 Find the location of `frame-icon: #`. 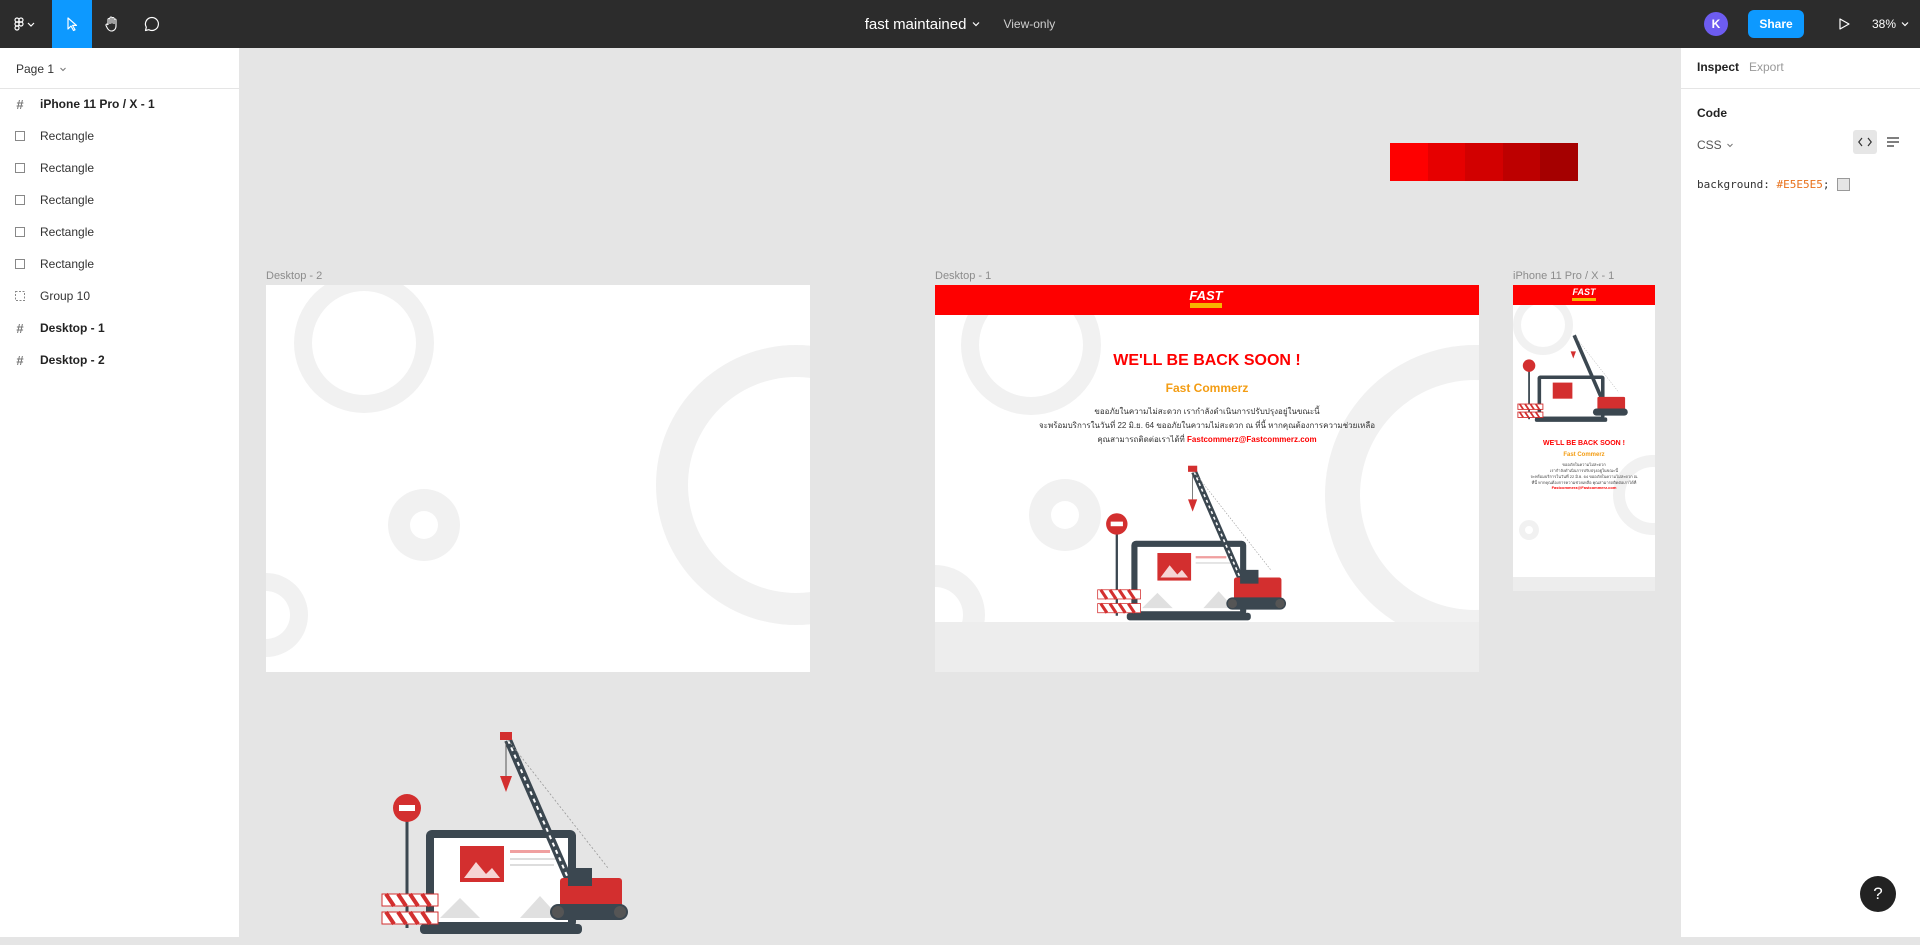

frame-icon: # is located at coordinates (20, 104).